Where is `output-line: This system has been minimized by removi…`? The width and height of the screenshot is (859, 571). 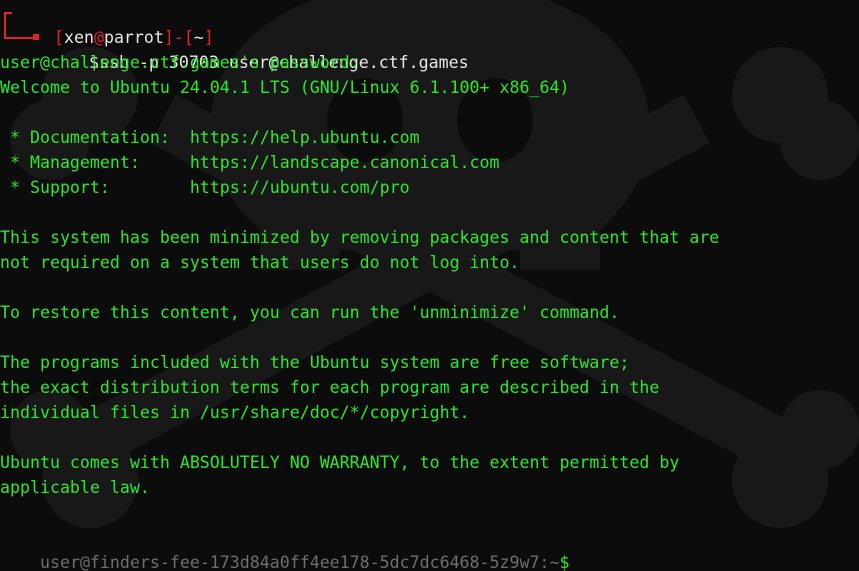
output-line: This system has been minimized by removi… is located at coordinates (360, 237).